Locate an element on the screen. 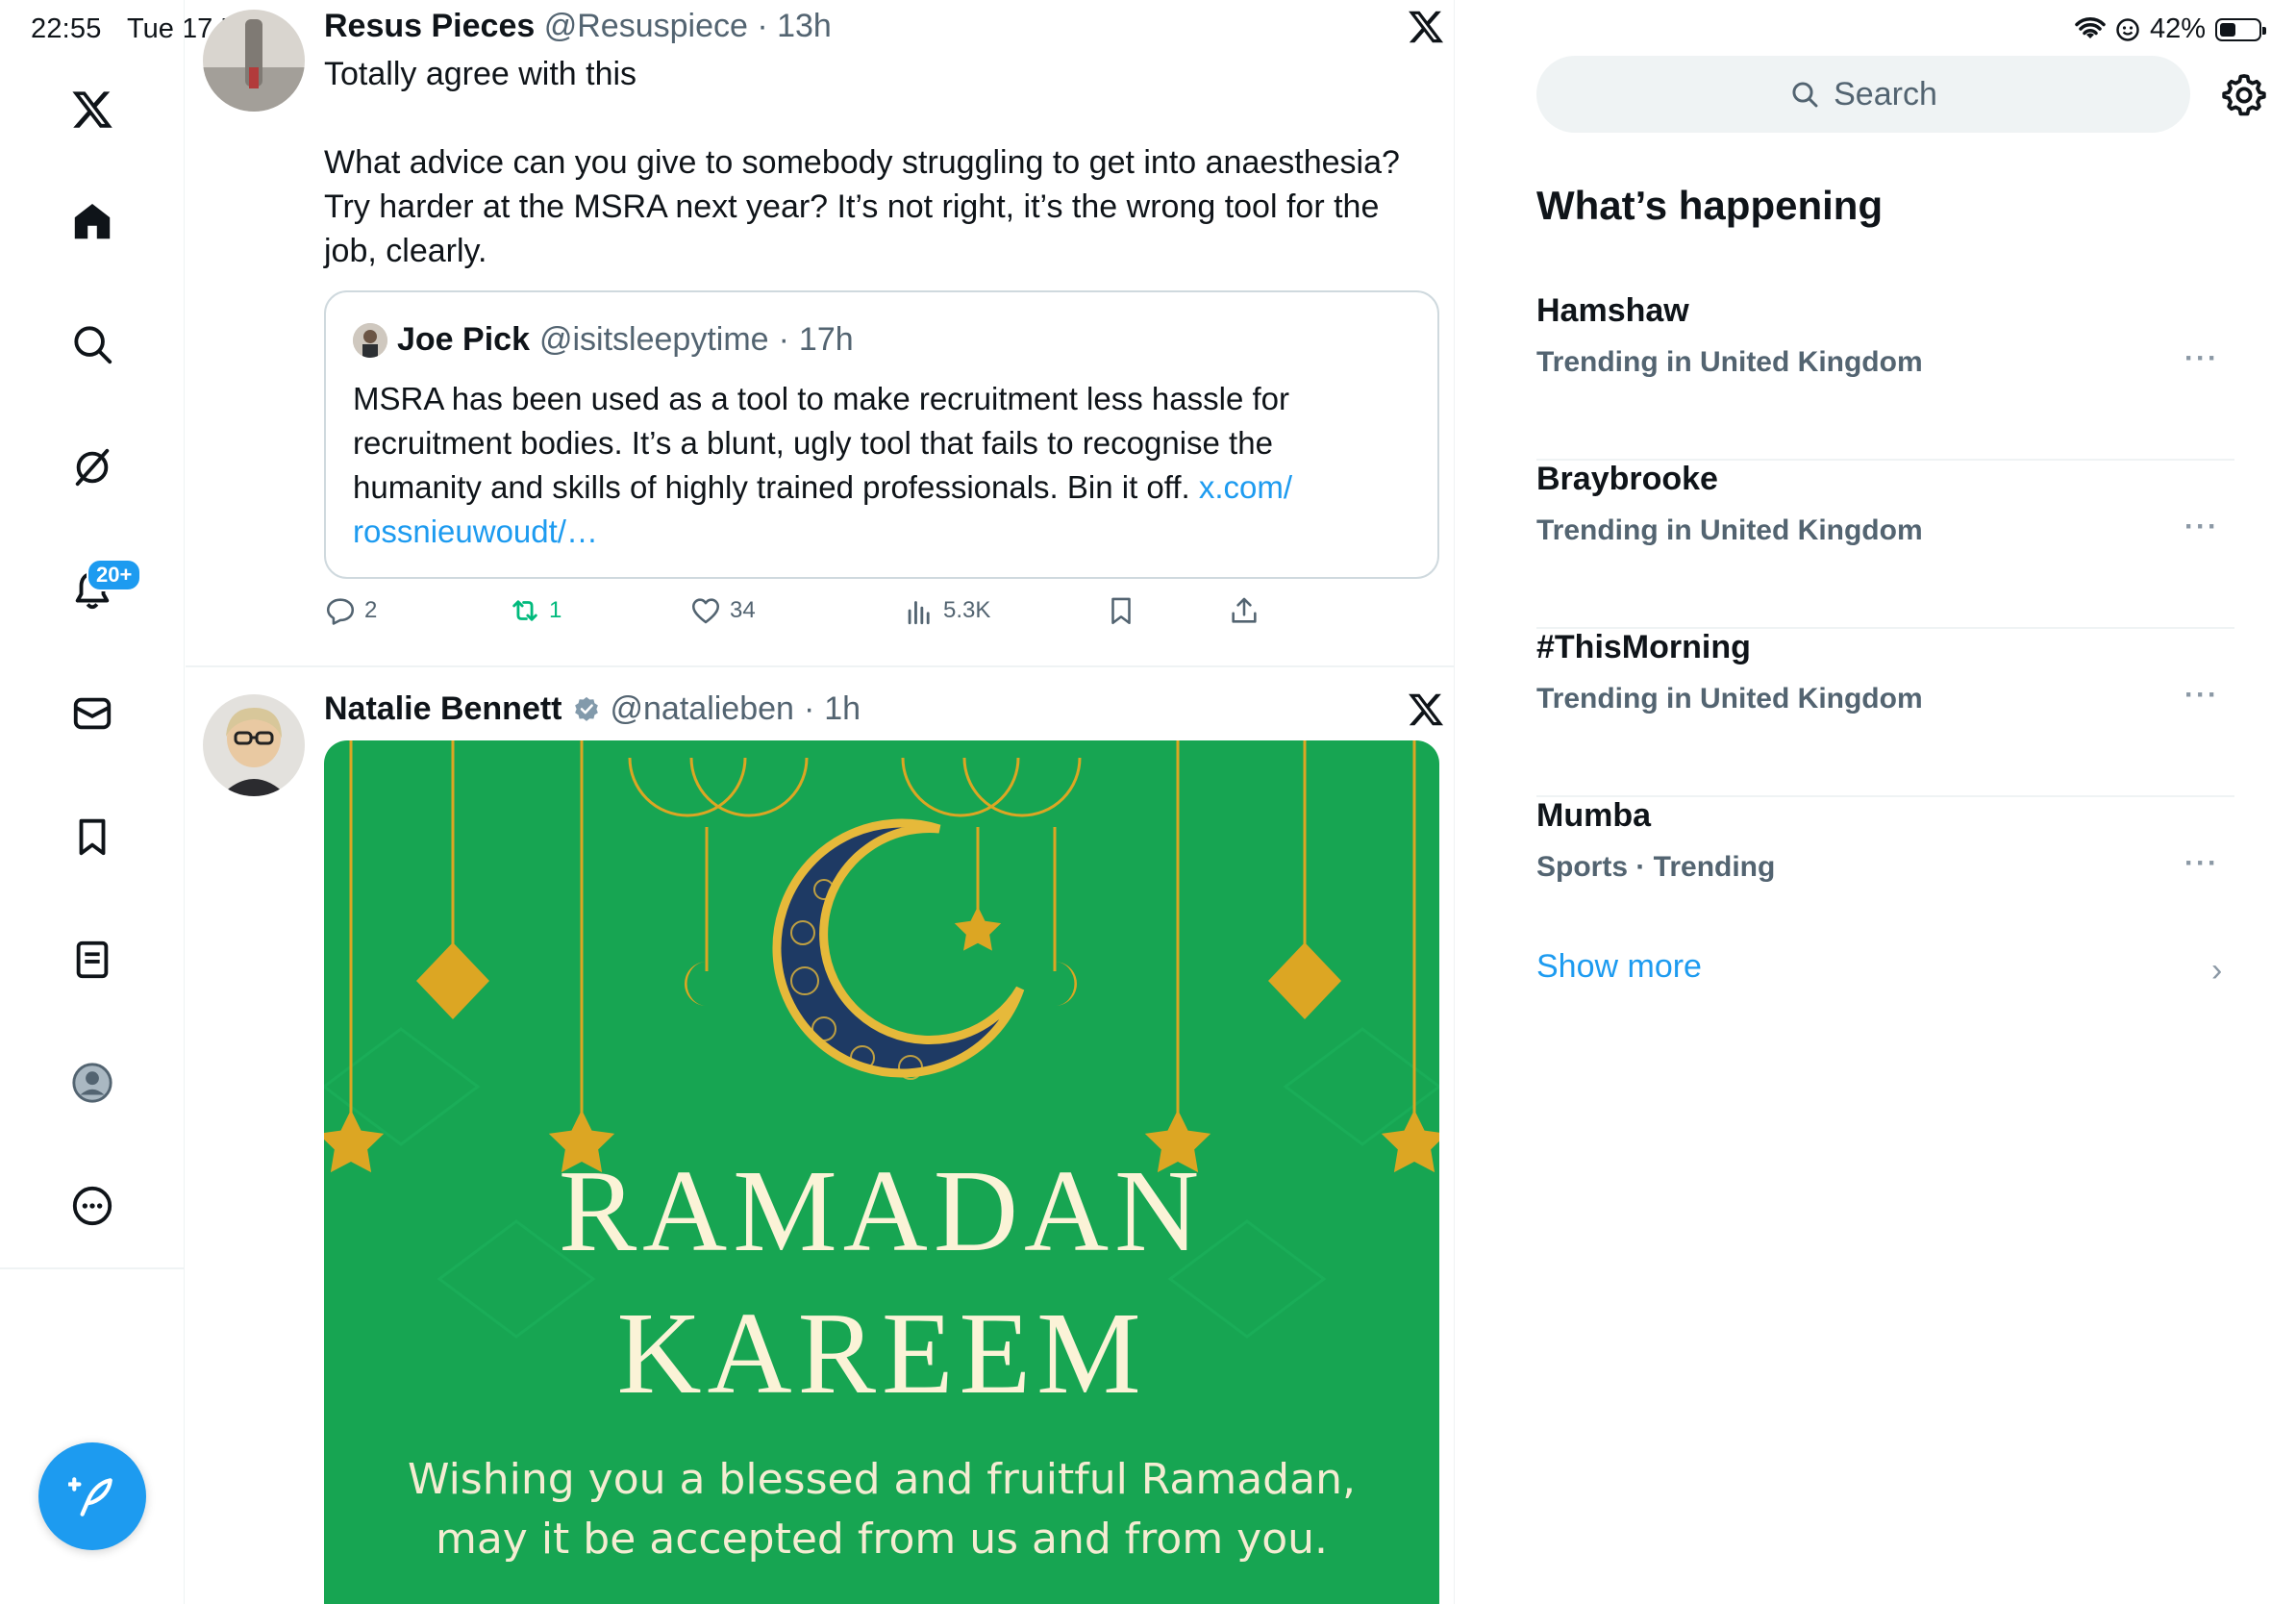  search-input: Search is located at coordinates (1863, 94).